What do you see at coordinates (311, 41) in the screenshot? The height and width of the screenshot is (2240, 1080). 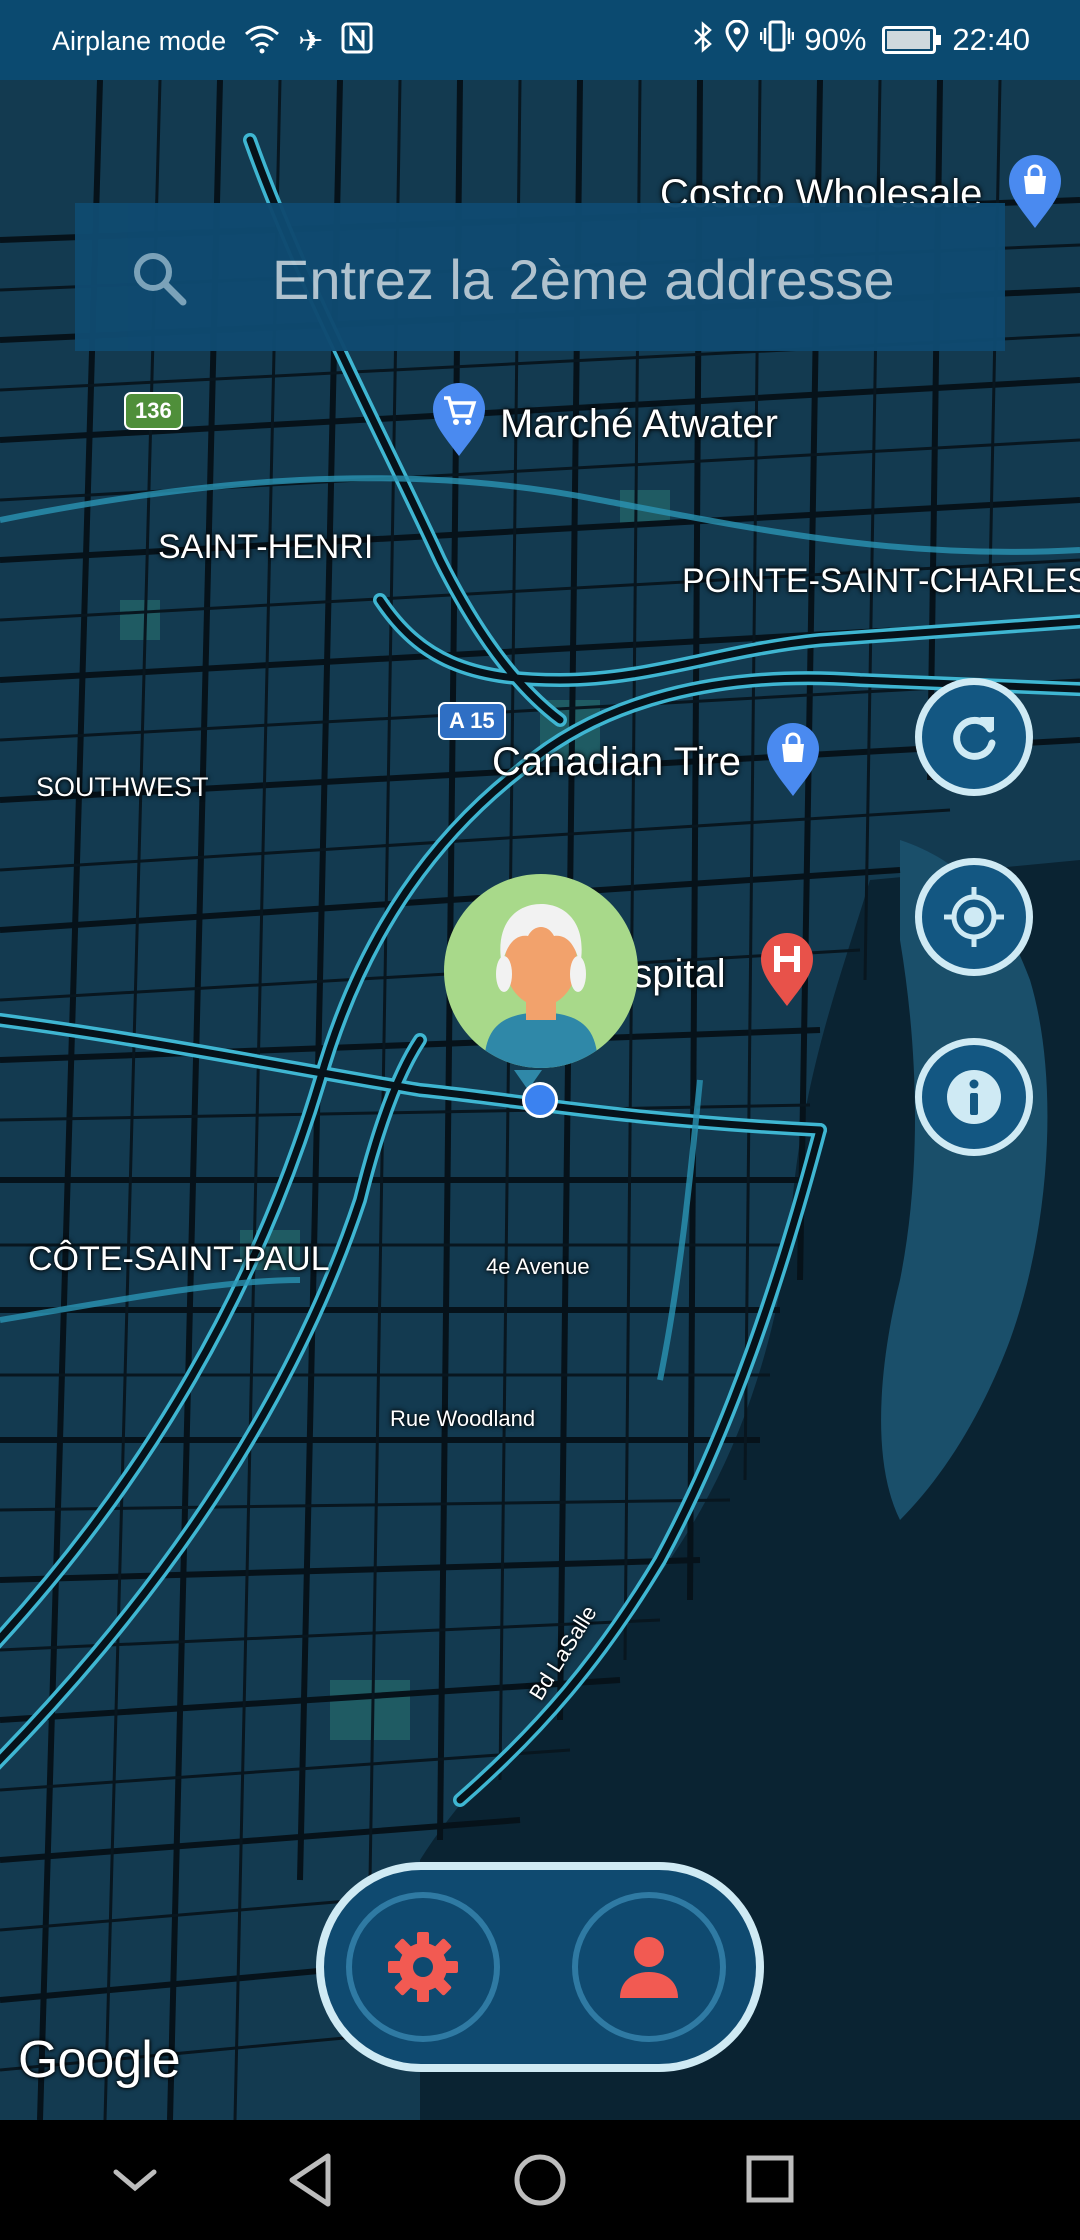 I see `airplane-icon: ✈` at bounding box center [311, 41].